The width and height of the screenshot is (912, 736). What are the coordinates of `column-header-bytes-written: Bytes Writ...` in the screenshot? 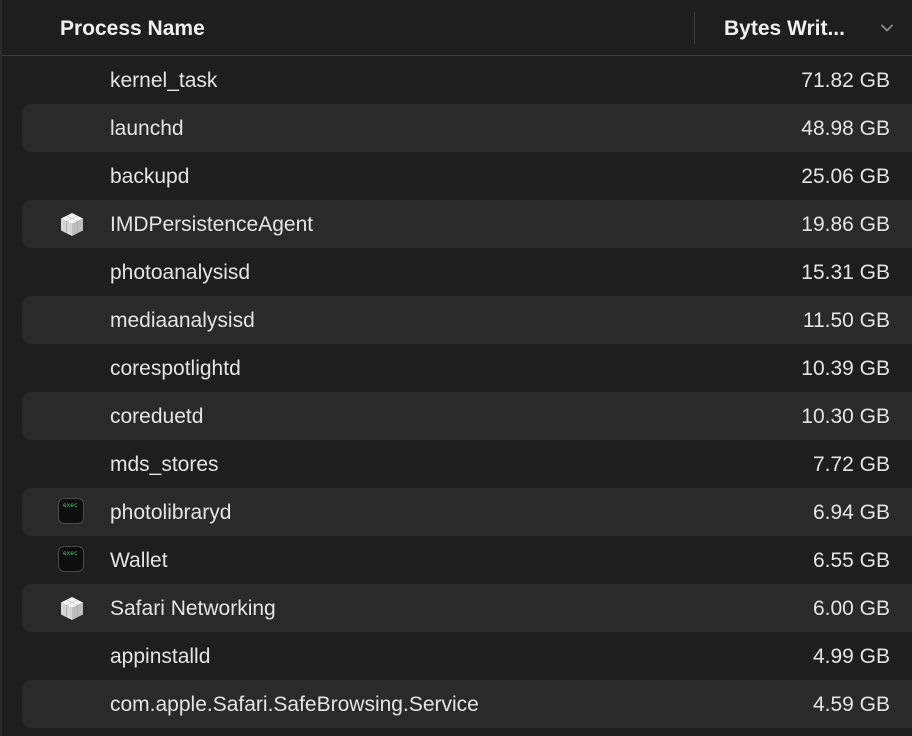 It's located at (784, 27).